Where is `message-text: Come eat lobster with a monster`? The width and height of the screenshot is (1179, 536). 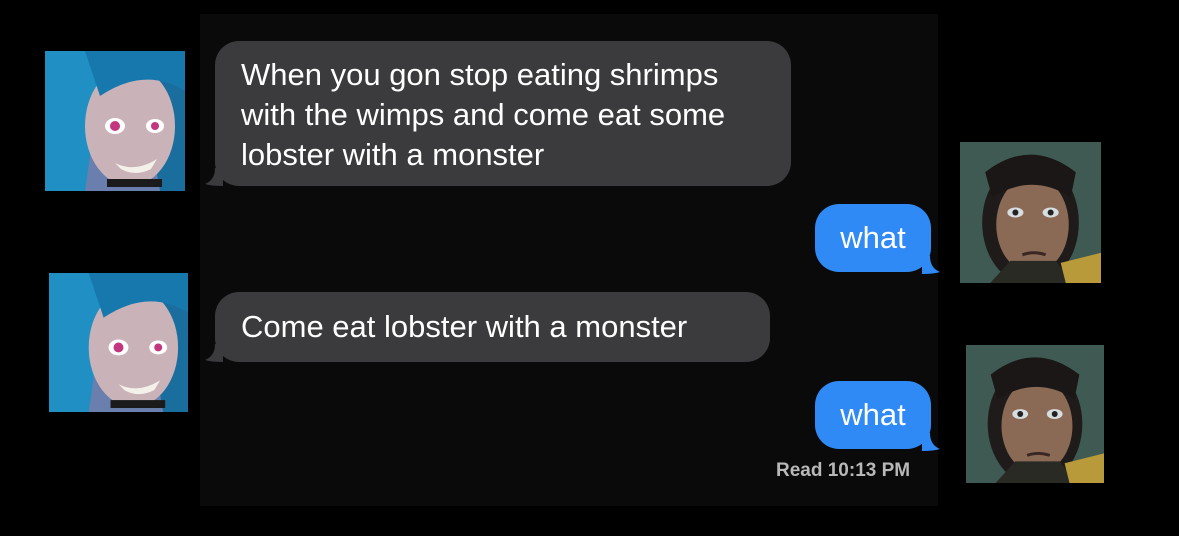 message-text: Come eat lobster with a monster is located at coordinates (464, 326).